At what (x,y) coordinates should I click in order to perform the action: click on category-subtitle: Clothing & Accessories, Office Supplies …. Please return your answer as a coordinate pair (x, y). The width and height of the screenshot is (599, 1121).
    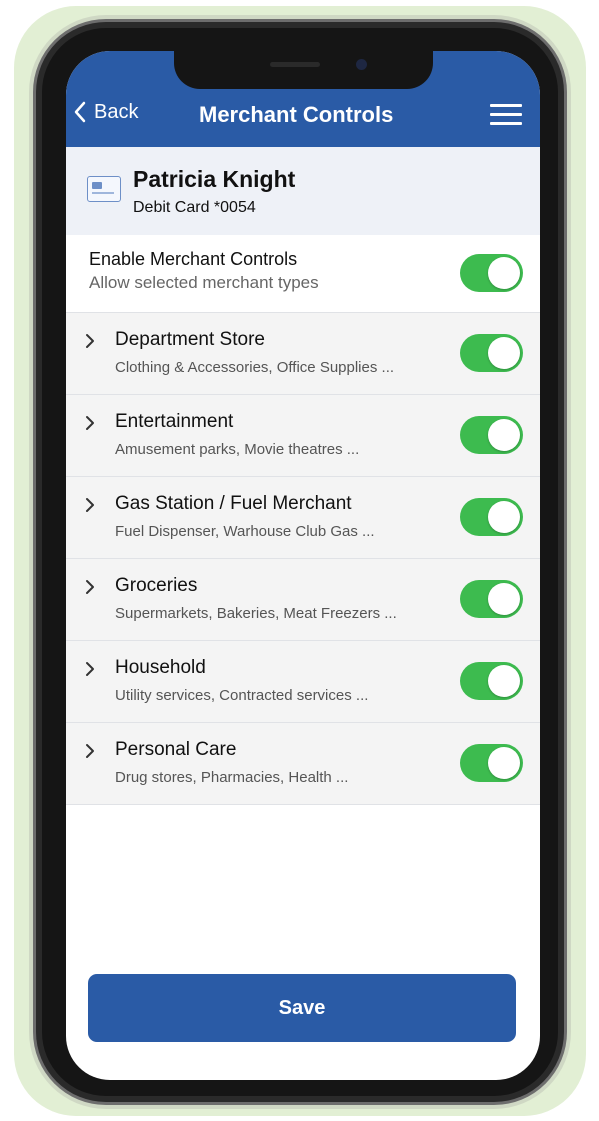
    Looking at the image, I should click on (255, 367).